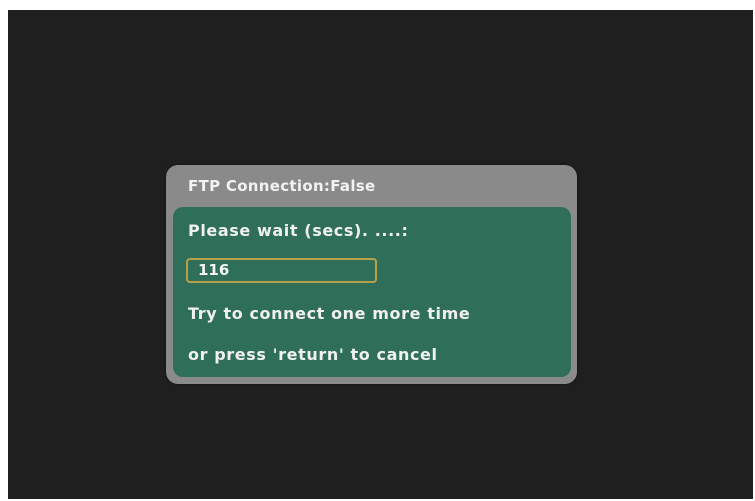  I want to click on cancel-instruction: or press 'return' to cancel, so click(313, 354).